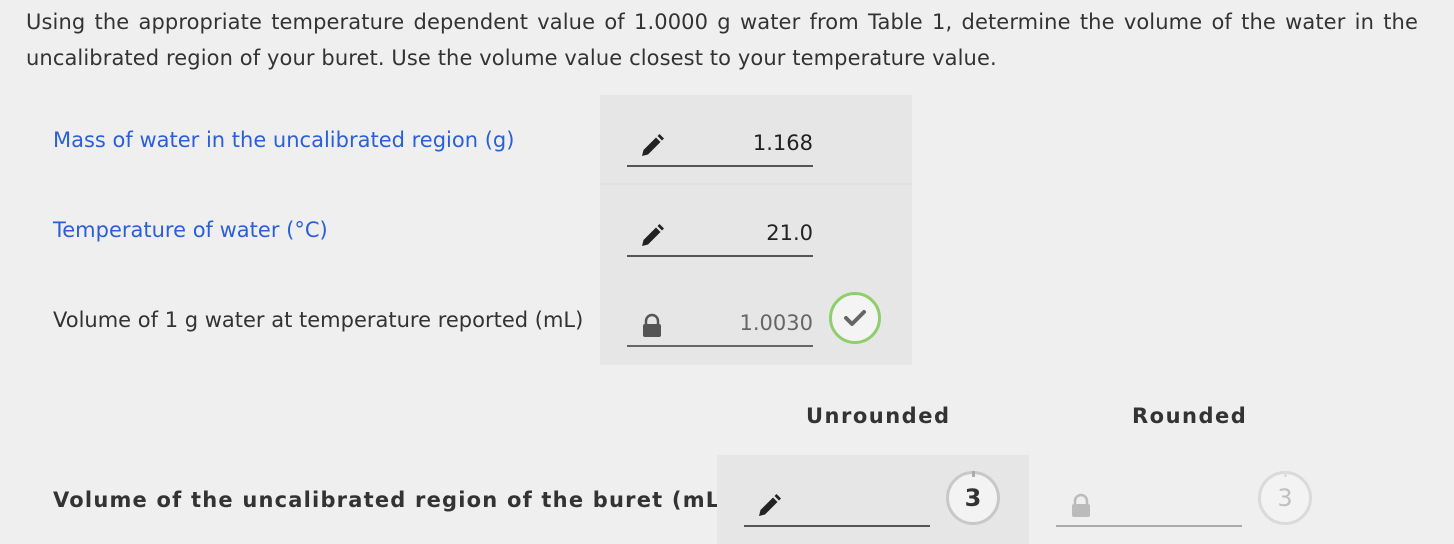  Describe the element at coordinates (878, 416) in the screenshot. I see `unrounded-column-header: Unrounded` at that location.